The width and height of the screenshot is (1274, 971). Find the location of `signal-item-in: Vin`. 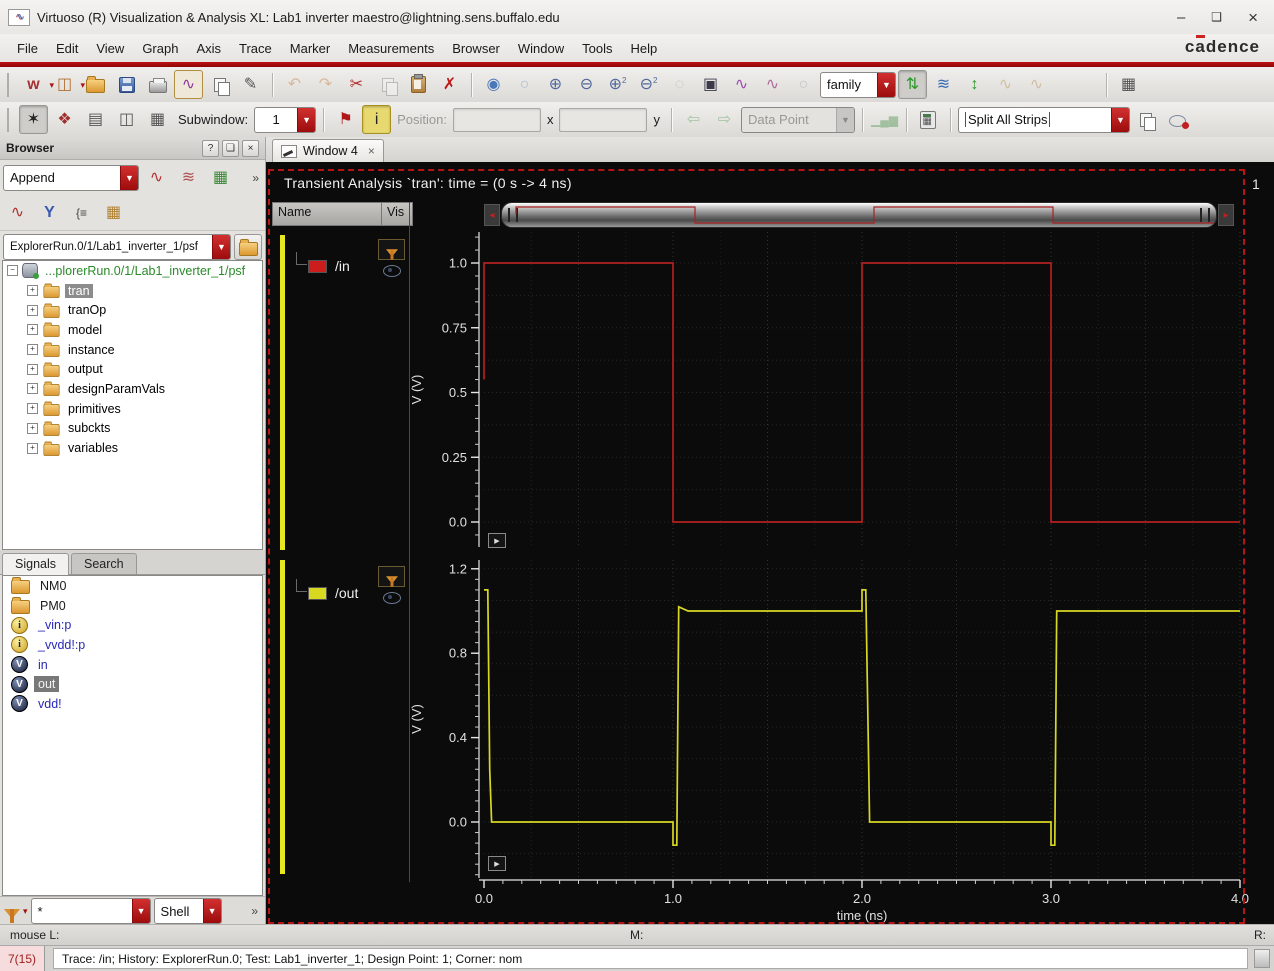

signal-item-in: Vin is located at coordinates (132, 665).